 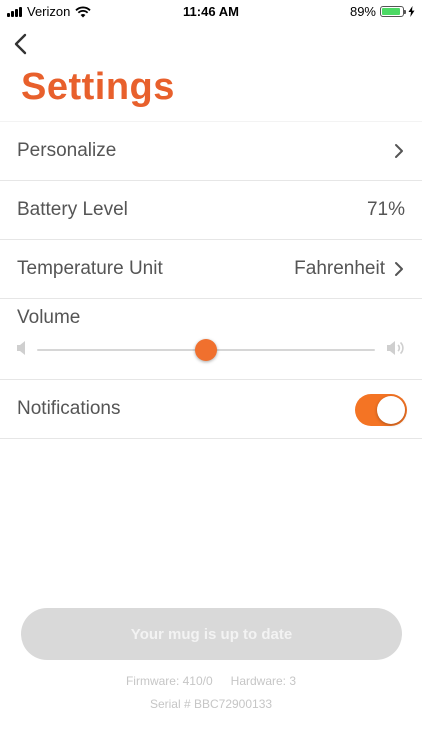 I want to click on volume-row: Volume, so click(x=211, y=339).